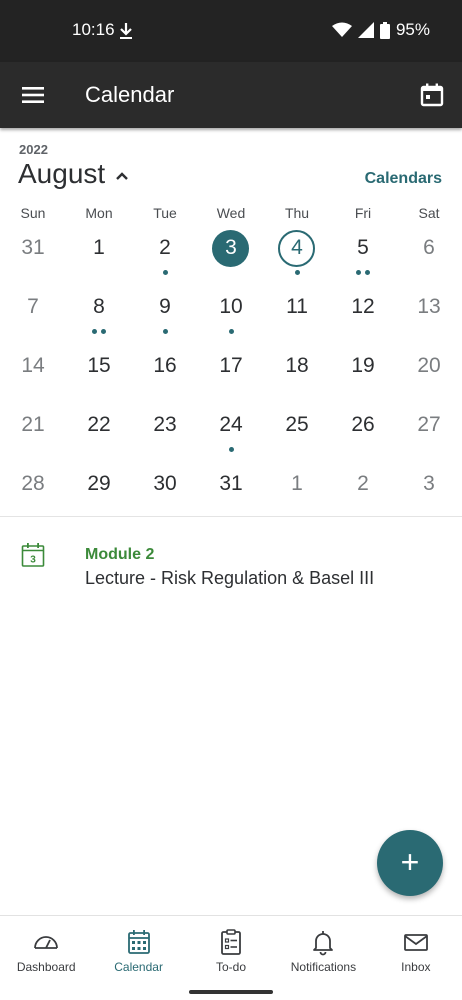 Image resolution: width=462 pixels, height=1000 pixels. Describe the element at coordinates (231, 213) in the screenshot. I see `weekday-label: Wed` at that location.